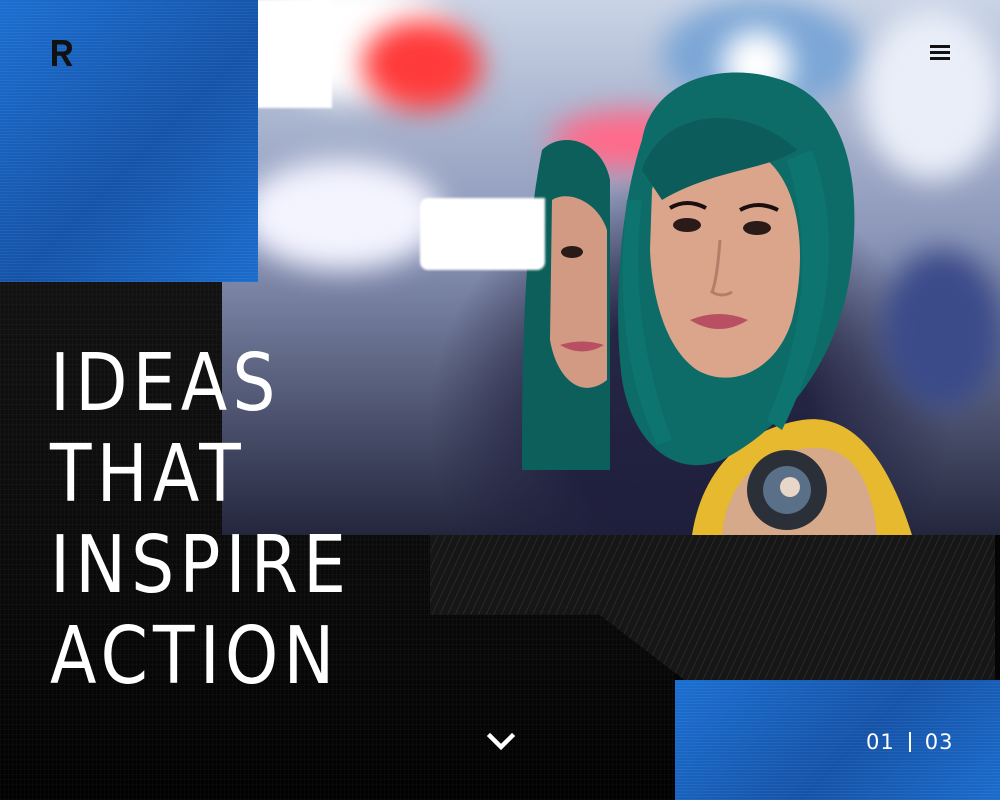 This screenshot has width=1000, height=800. What do you see at coordinates (482, 234) in the screenshot?
I see `glitch-bar` at bounding box center [482, 234].